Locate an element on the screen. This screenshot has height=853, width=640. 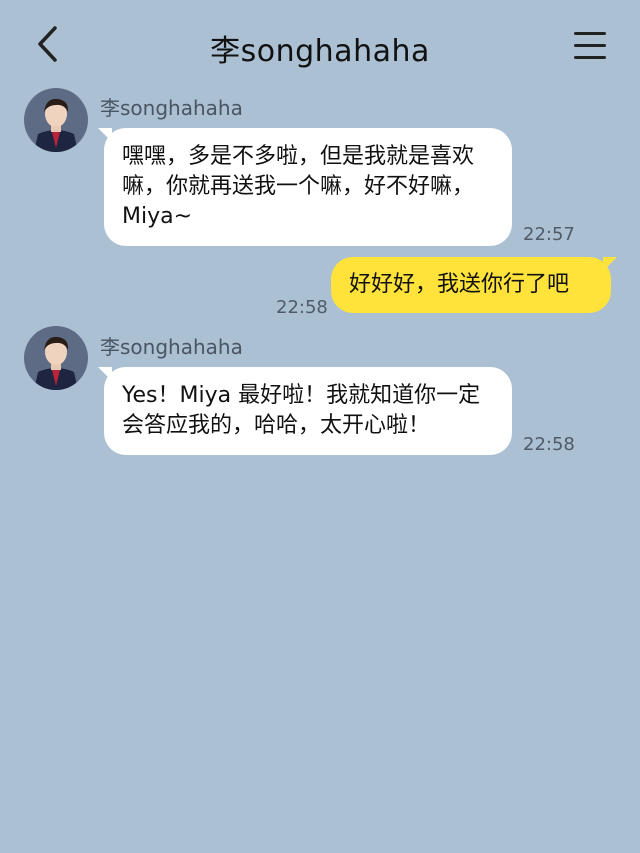
menu-button is located at coordinates (590, 46).